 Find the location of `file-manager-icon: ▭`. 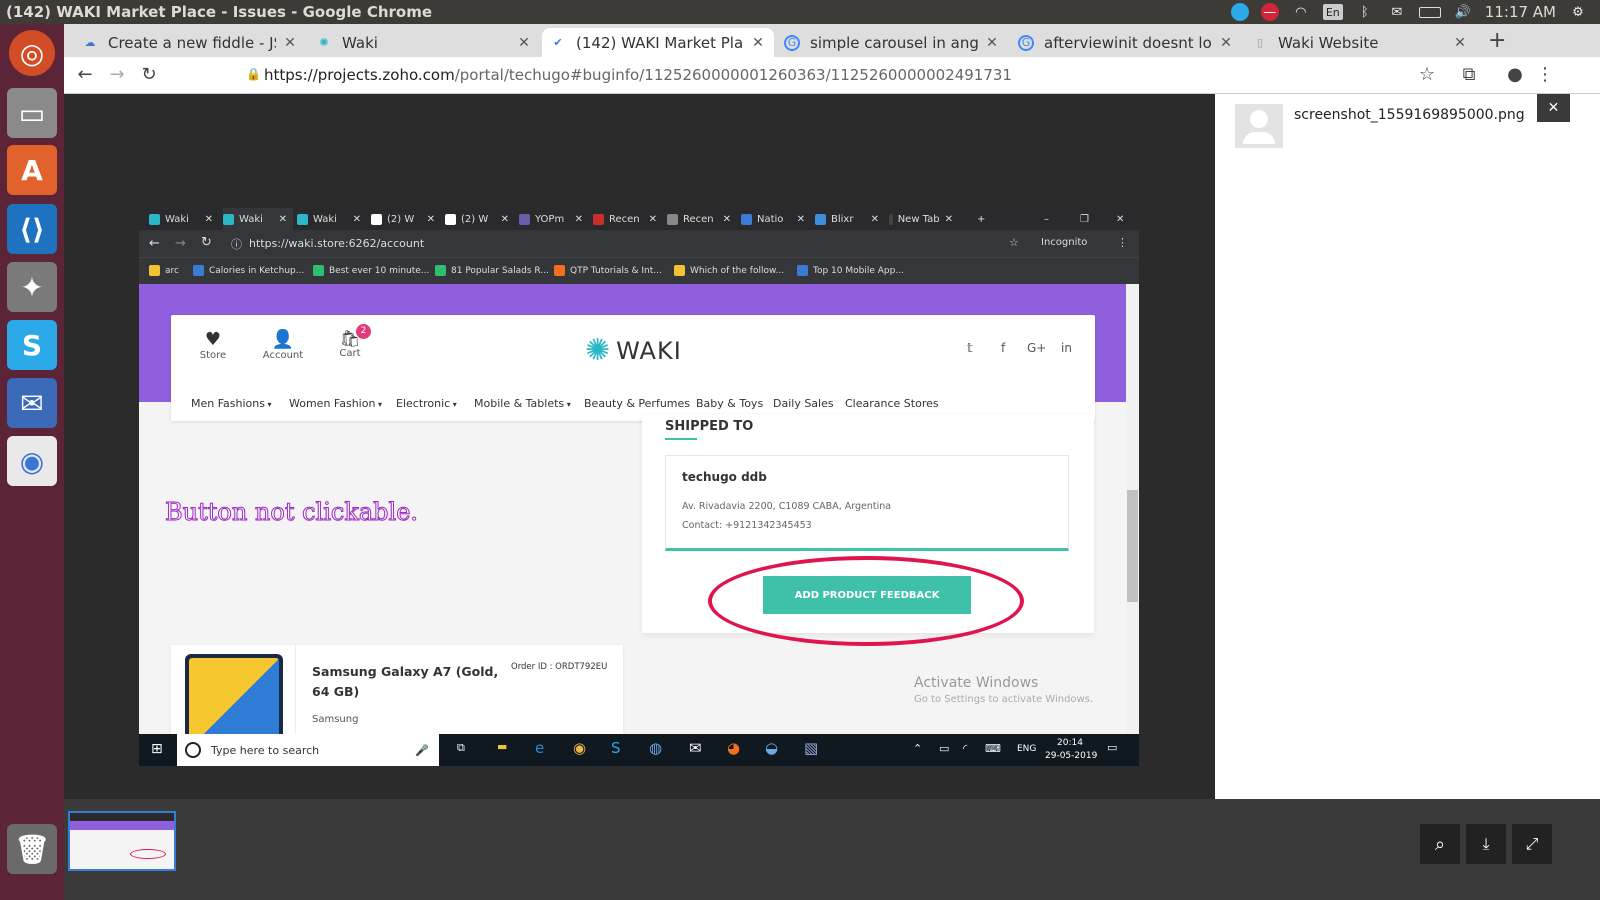

file-manager-icon: ▭ is located at coordinates (32, 113).